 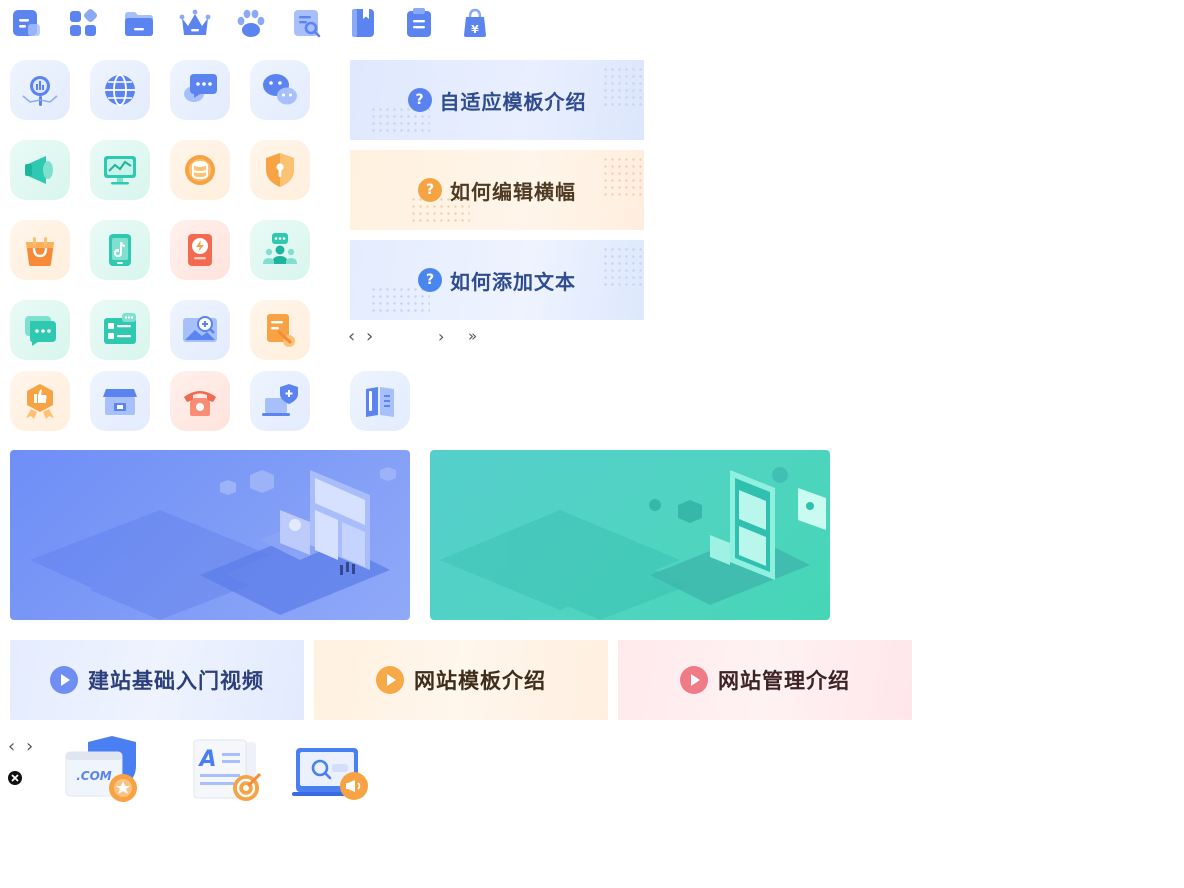 What do you see at coordinates (176, 681) in the screenshot?
I see `video-banner-label: 建站基础入门视频` at bounding box center [176, 681].